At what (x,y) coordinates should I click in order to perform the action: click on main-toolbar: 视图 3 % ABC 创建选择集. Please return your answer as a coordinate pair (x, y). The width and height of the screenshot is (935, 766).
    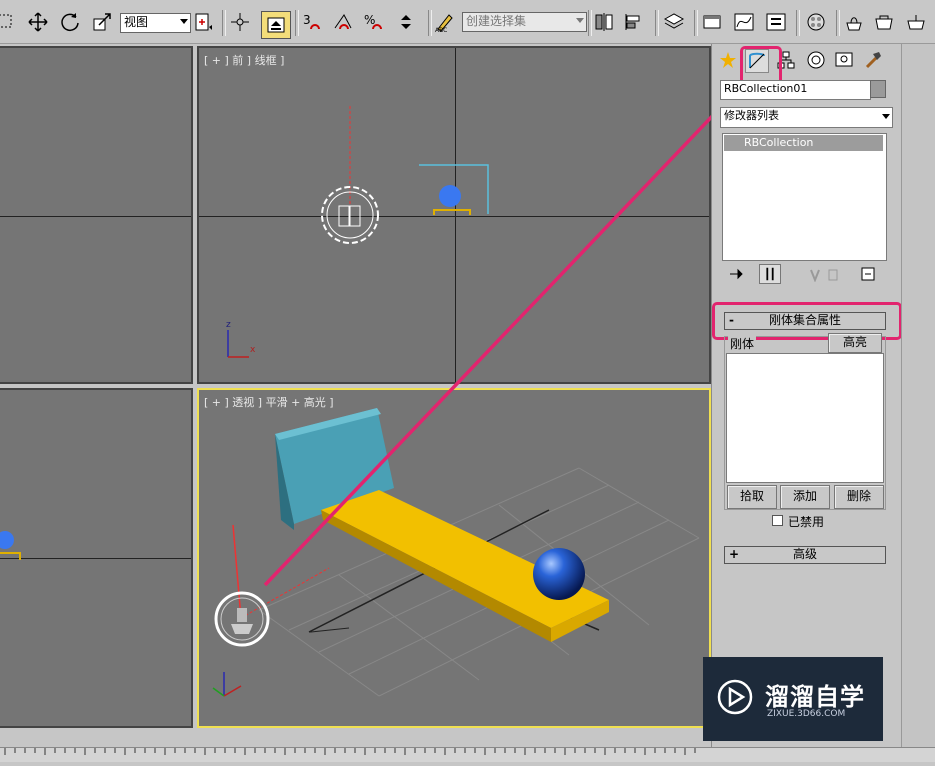
    Looking at the image, I should click on (467, 22).